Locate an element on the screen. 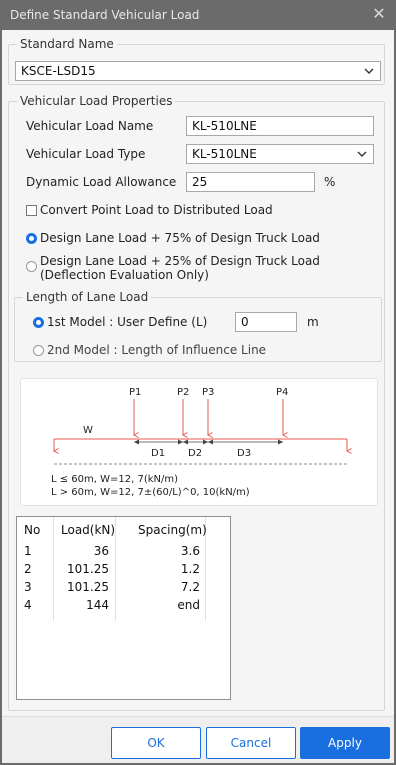 The image size is (396, 765). cell-spacing: end is located at coordinates (188, 605).